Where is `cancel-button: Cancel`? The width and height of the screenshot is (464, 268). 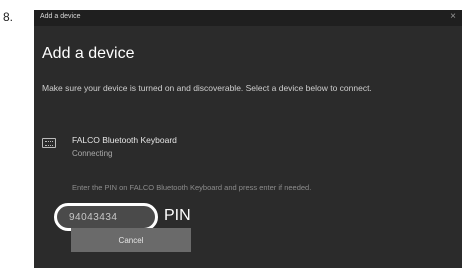 cancel-button: Cancel is located at coordinates (131, 240).